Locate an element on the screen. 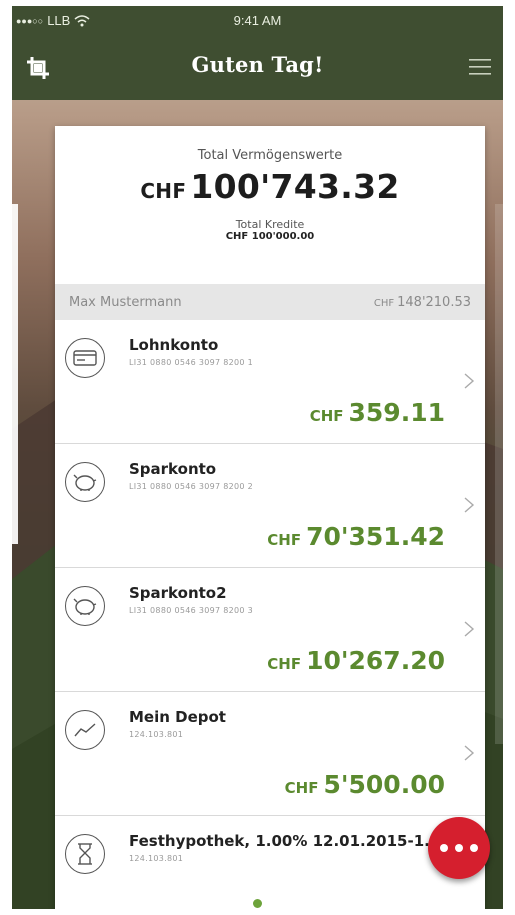  account-balance: CHF 10'267.20 is located at coordinates (356, 660).